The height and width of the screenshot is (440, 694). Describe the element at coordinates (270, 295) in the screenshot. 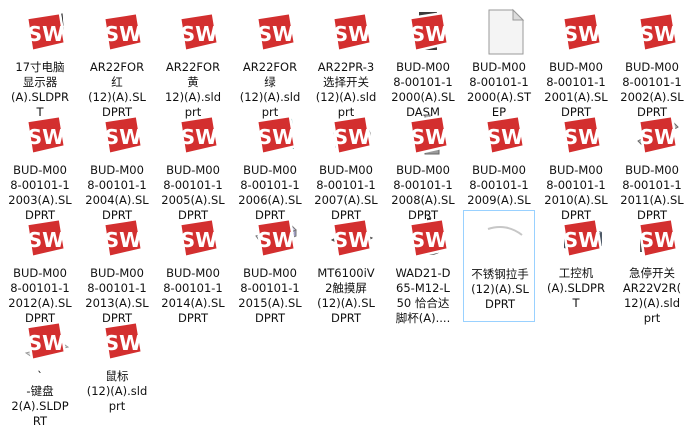

I see `file-name-label: BUD-M00 8-00101-1 2015(A).SL DPRT` at that location.